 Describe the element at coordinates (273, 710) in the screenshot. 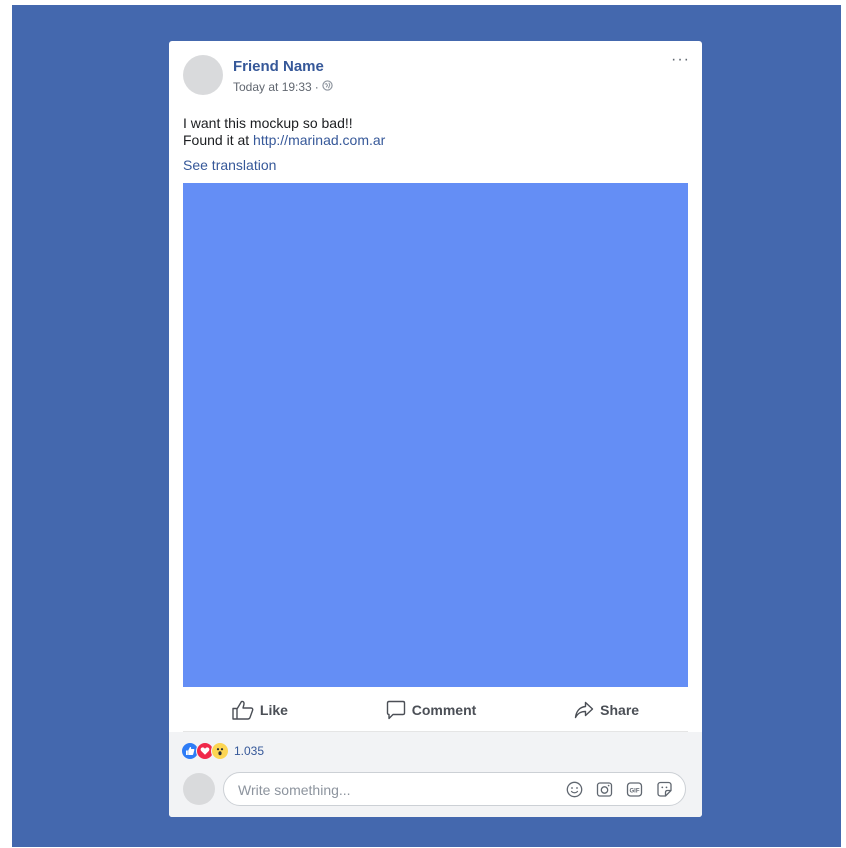

I see `like-label: Like` at that location.